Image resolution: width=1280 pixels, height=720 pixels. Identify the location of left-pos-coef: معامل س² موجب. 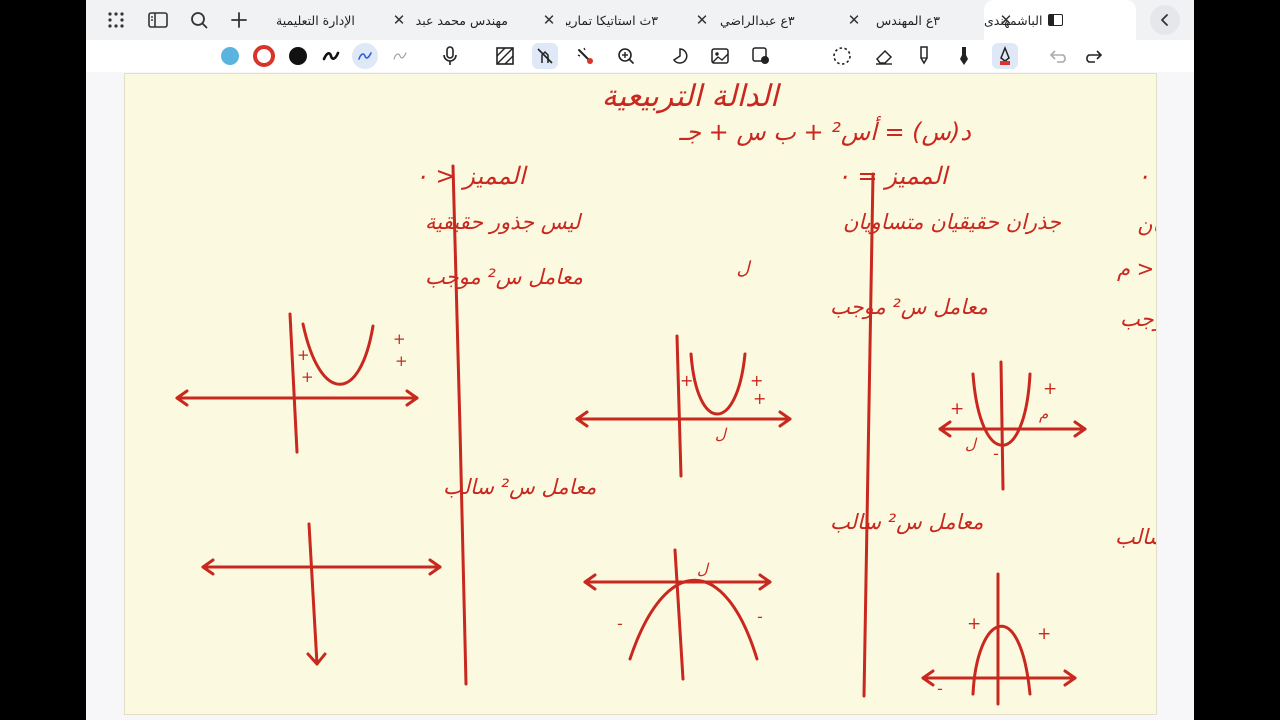
(504, 277).